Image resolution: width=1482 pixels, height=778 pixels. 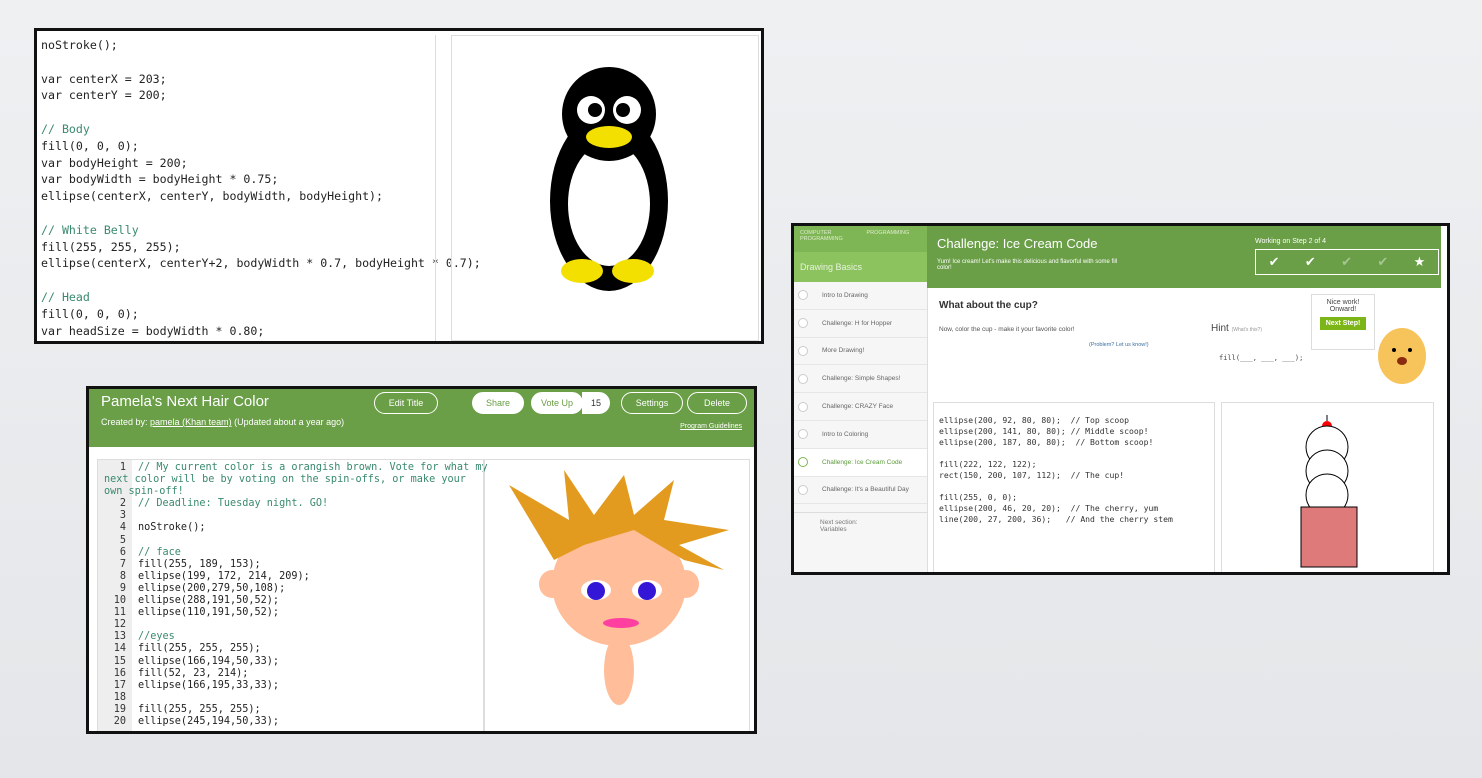 What do you see at coordinates (296, 589) in the screenshot?
I see `code-line: 9 ellipse(200,279,50,108);` at bounding box center [296, 589].